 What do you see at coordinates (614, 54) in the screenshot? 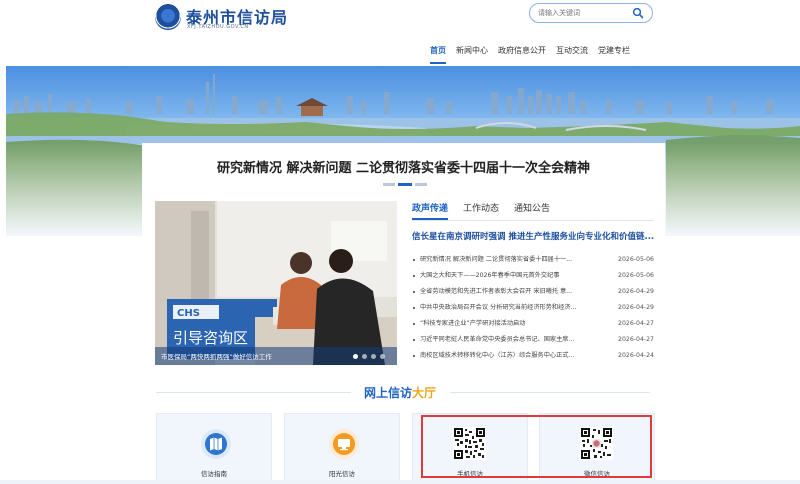
I see `nav-item-party: 党建专栏` at bounding box center [614, 54].